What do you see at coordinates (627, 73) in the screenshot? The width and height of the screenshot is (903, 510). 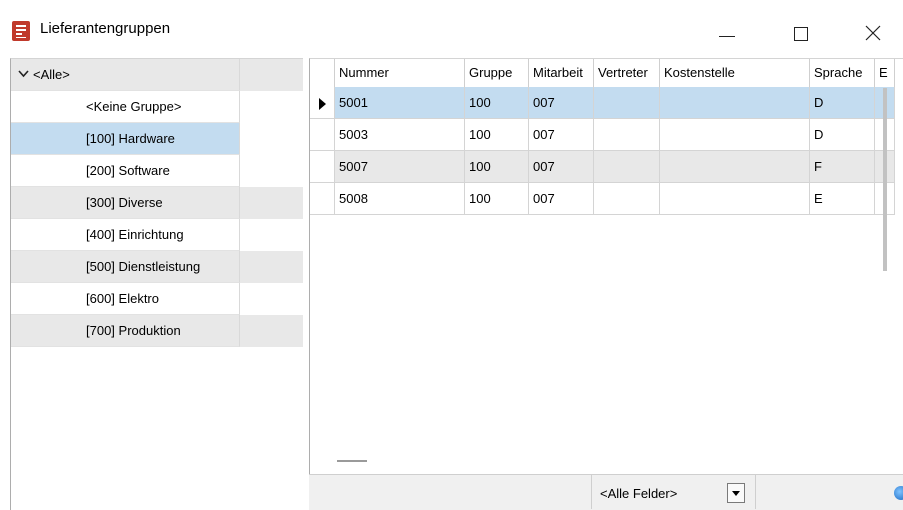 I see `column-header: Vertreter` at bounding box center [627, 73].